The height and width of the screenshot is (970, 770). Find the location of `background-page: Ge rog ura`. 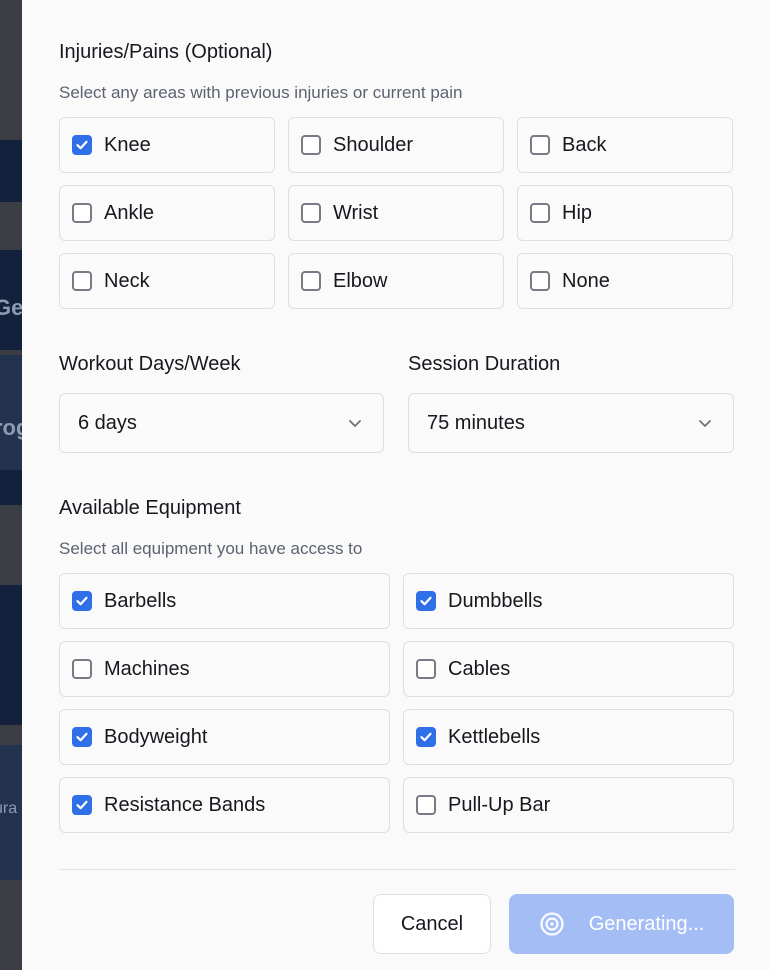

background-page: Ge rog ura is located at coordinates (14, 485).